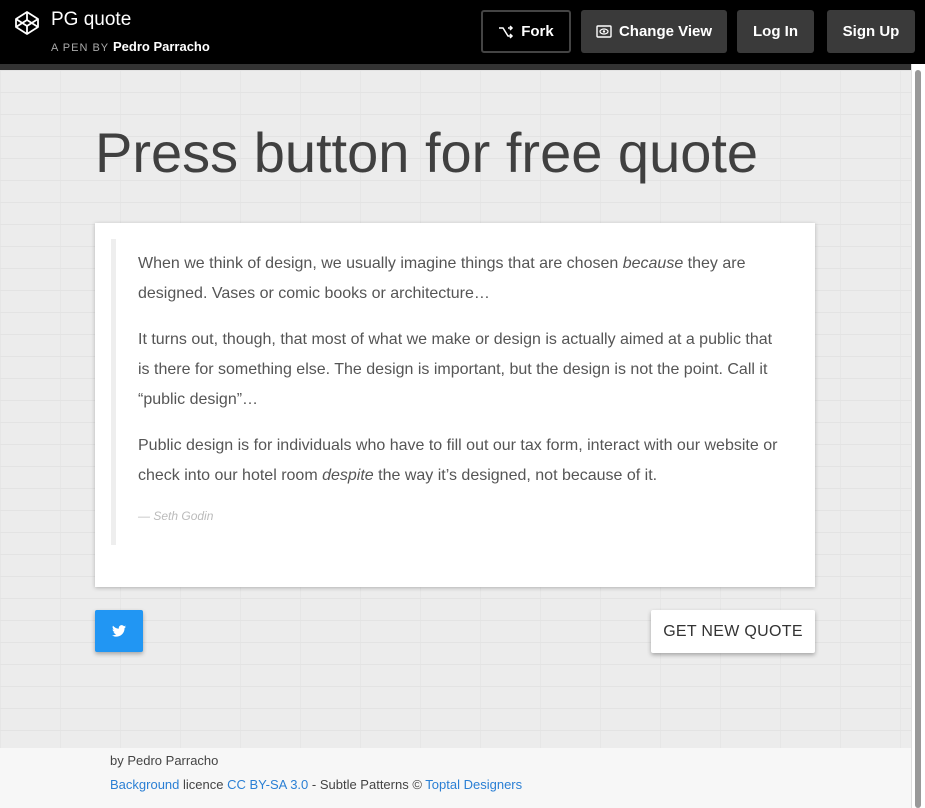  What do you see at coordinates (665, 31) in the screenshot?
I see `change-view-label: Change View` at bounding box center [665, 31].